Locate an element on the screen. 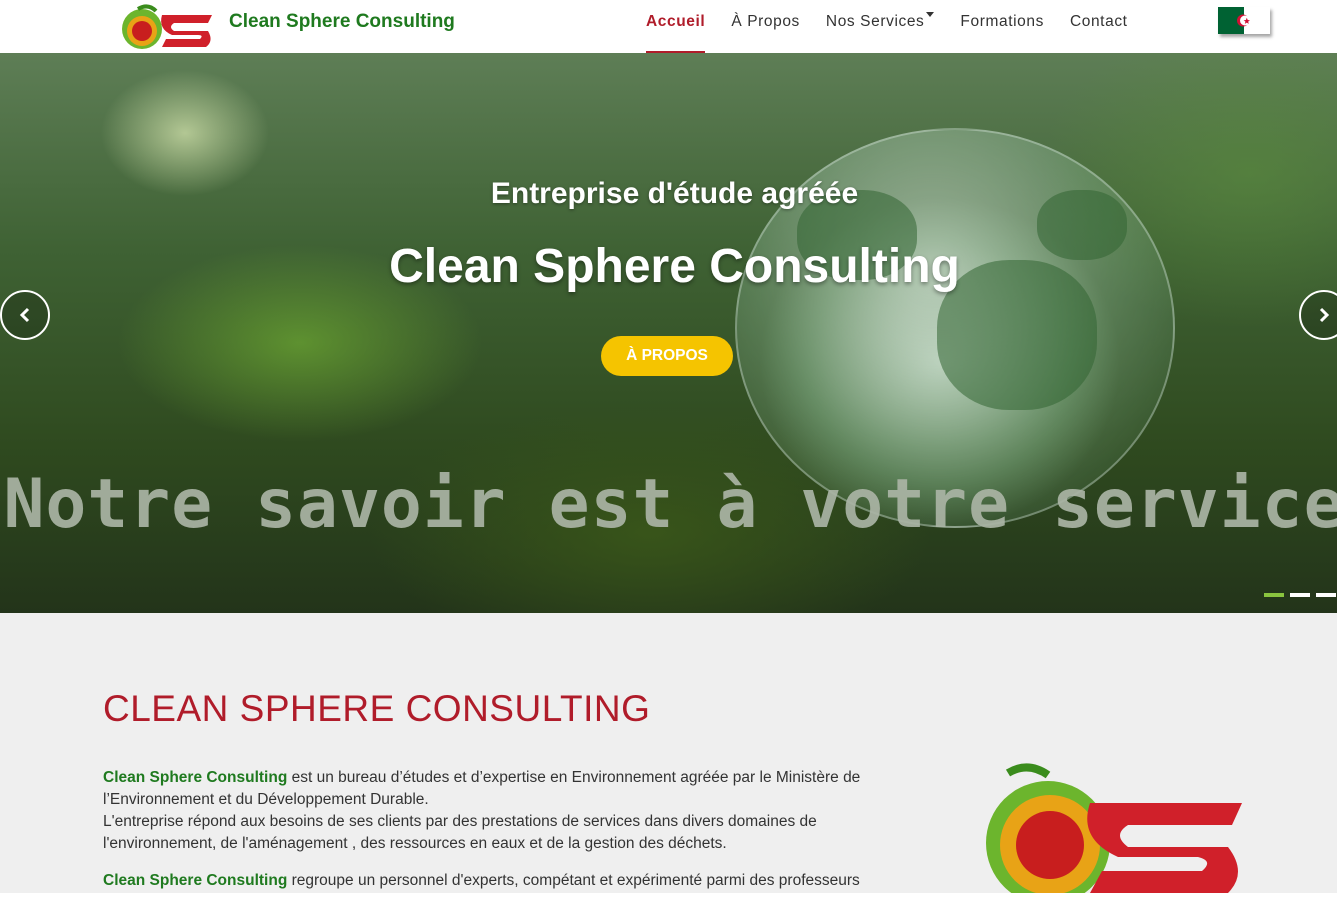 The height and width of the screenshot is (923, 1337). company-logo is located at coordinates (167, 27).